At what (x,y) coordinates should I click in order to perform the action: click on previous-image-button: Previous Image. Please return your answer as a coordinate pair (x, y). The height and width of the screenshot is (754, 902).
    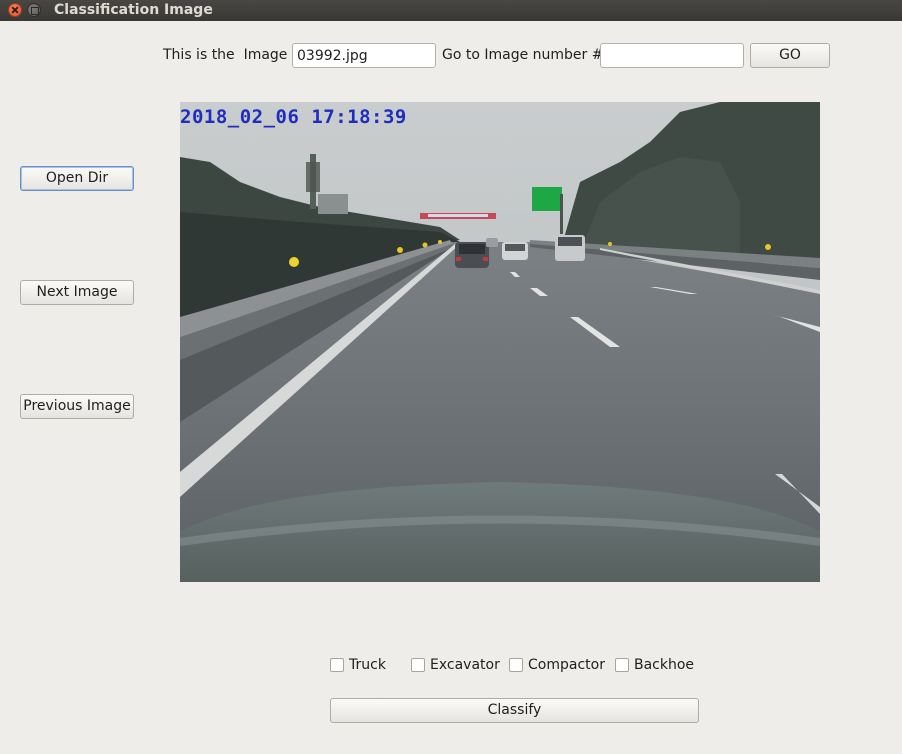
    Looking at the image, I should click on (77, 406).